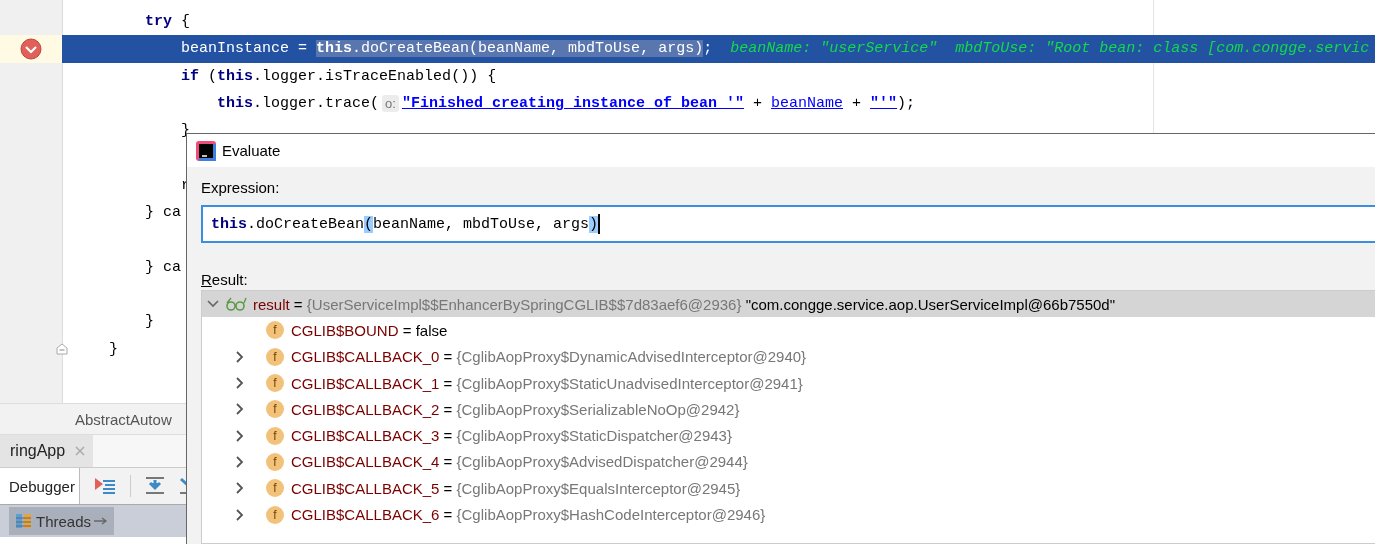 Image resolution: width=1375 pixels, height=544 pixels. Describe the element at coordinates (788, 224) in the screenshot. I see `expression-field: this.doCreateBean(beanName, mbdToUse, args)` at that location.